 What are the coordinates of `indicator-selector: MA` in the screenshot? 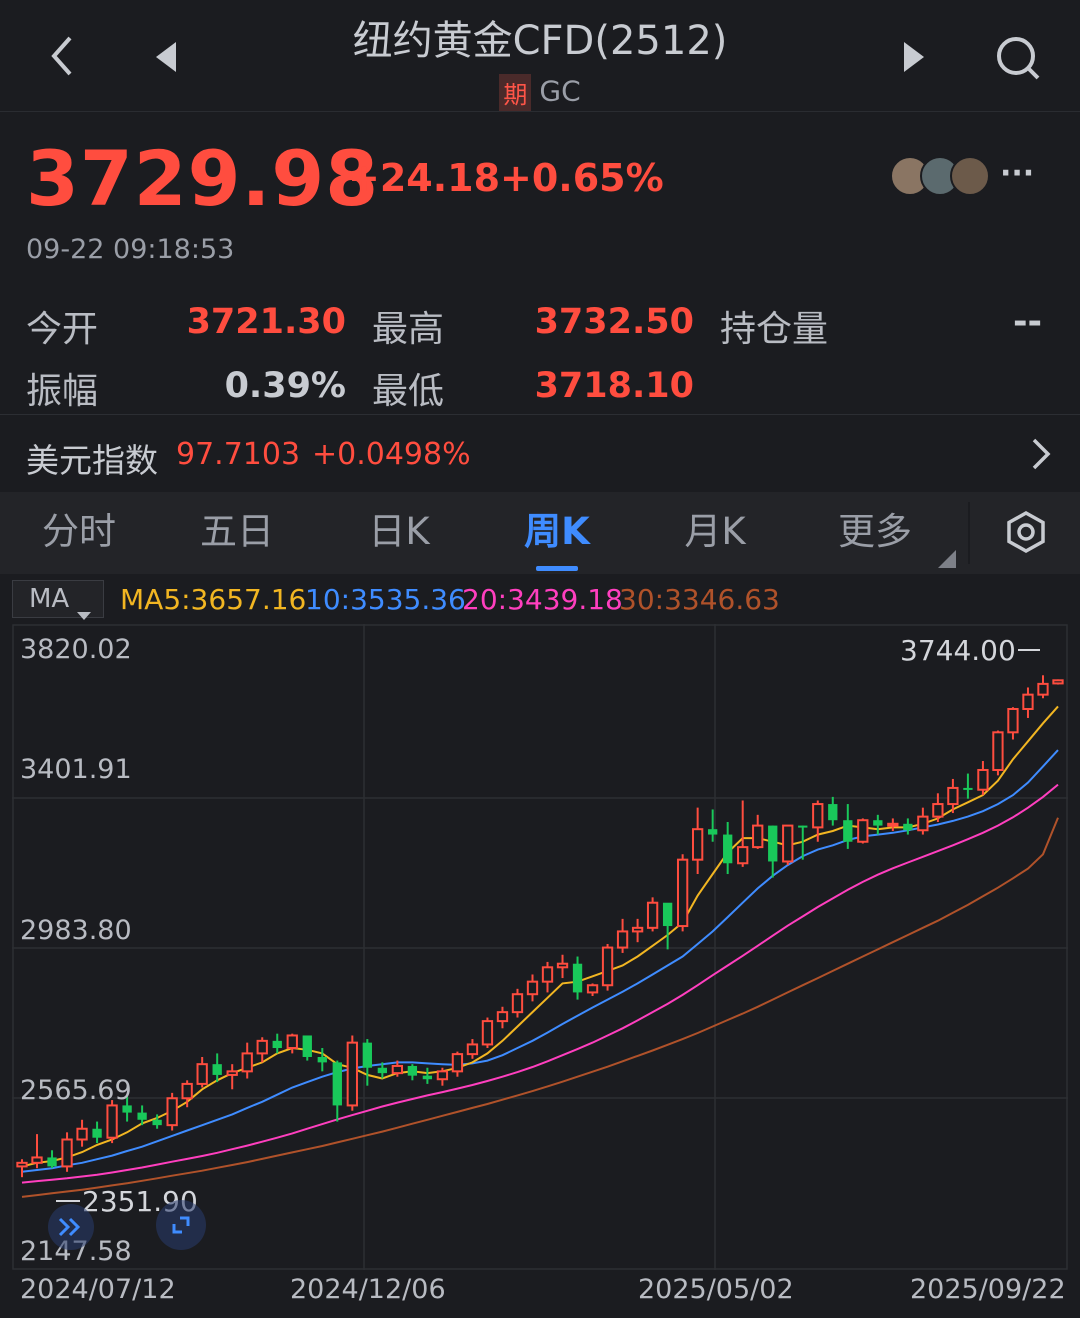 It's located at (58, 600).